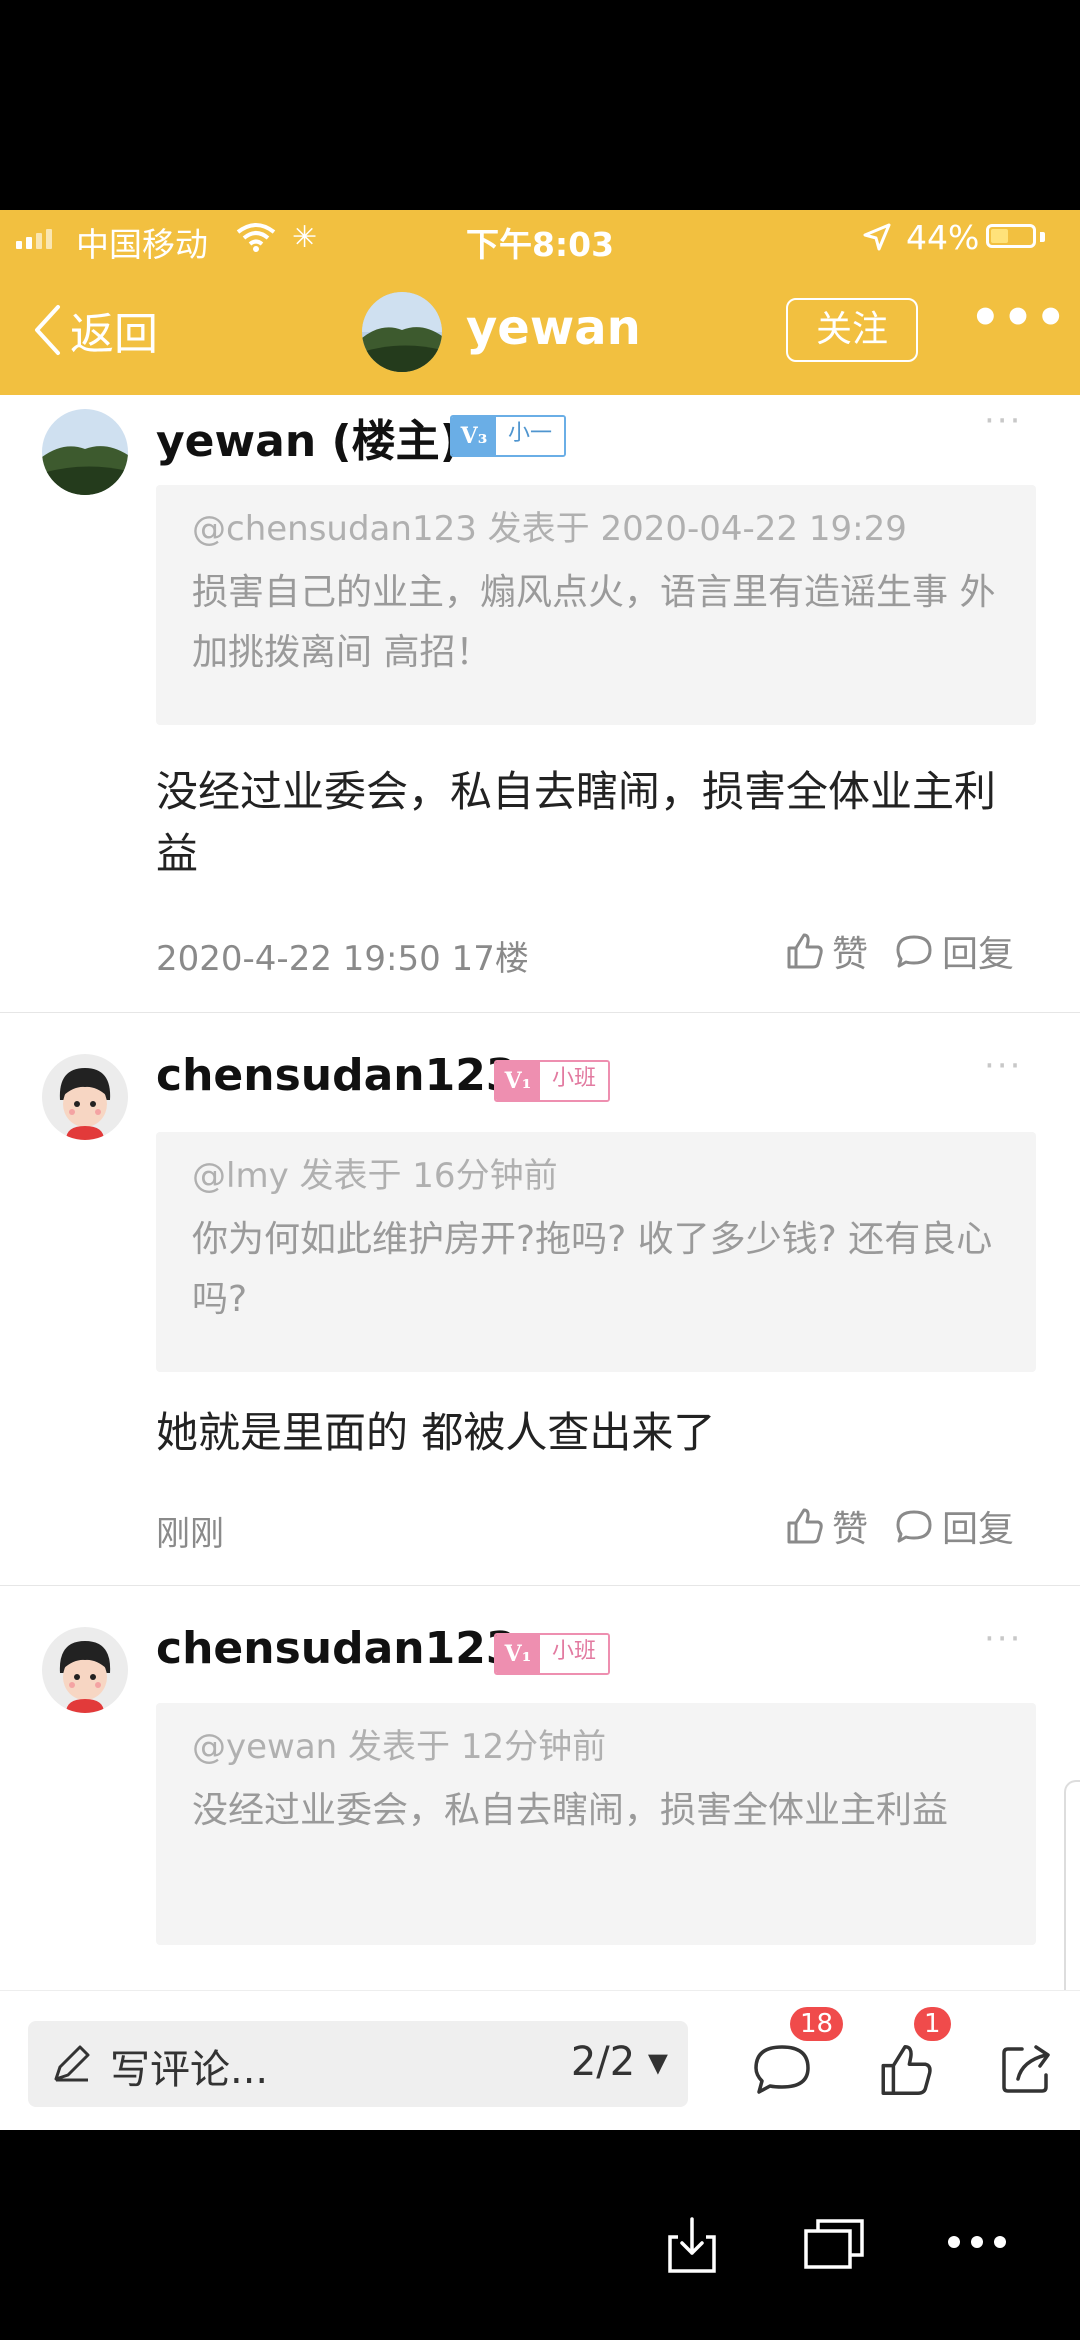 This screenshot has height=2340, width=1080. Describe the element at coordinates (1000, 236) in the screenshot. I see `battery-level` at that location.